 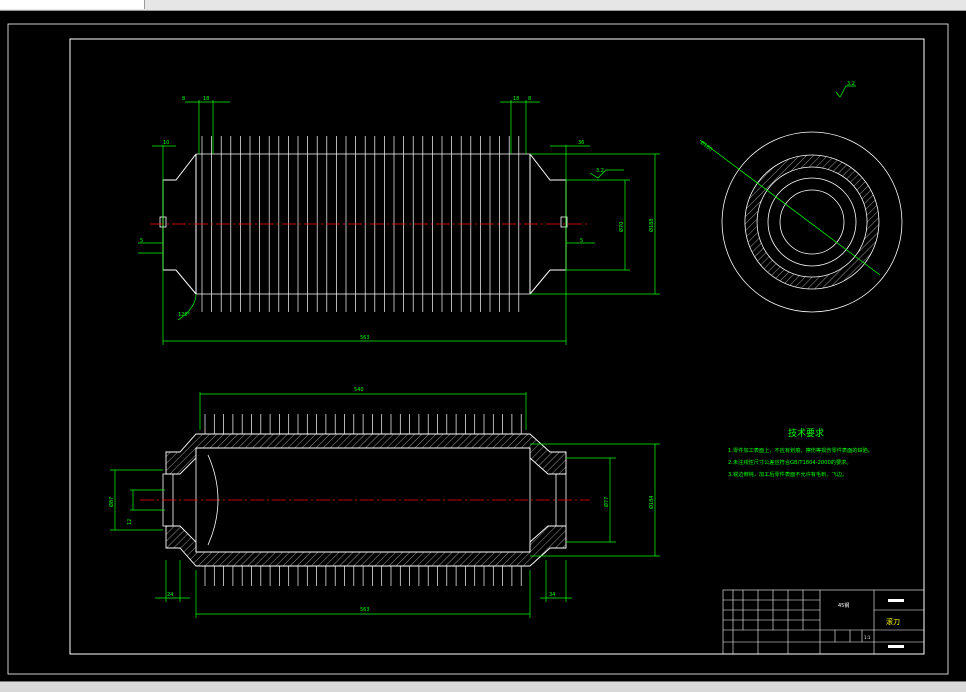 I want to click on tech-item-1: 1.零件加工表面上，不应有划痕、擦伤等损伤零件表面的缺陷。, so click(x=800, y=450).